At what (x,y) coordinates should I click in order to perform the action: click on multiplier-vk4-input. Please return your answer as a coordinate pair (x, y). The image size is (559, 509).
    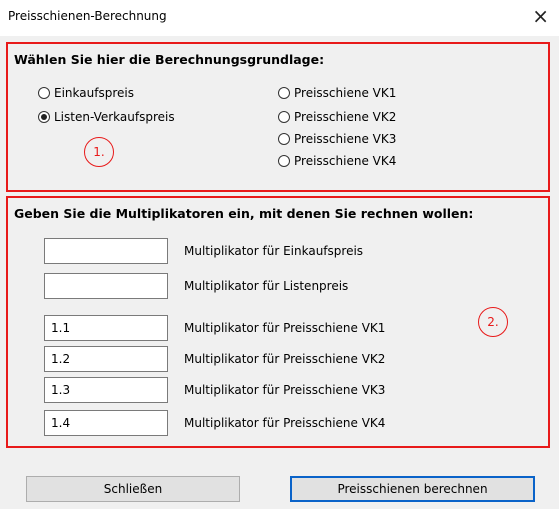
    Looking at the image, I should click on (106, 423).